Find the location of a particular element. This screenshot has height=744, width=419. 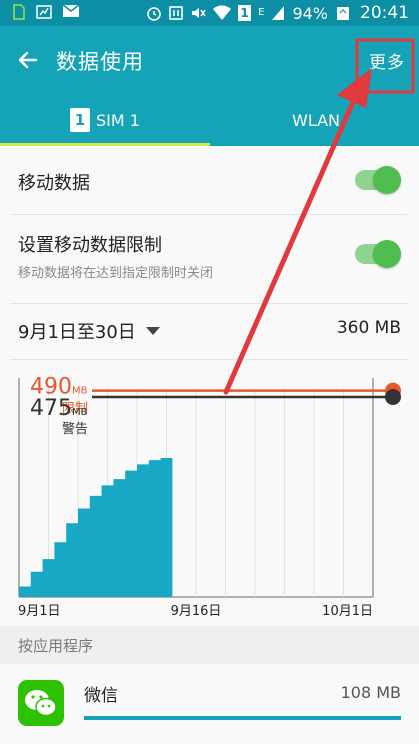

data-limit-switch is located at coordinates (378, 254).